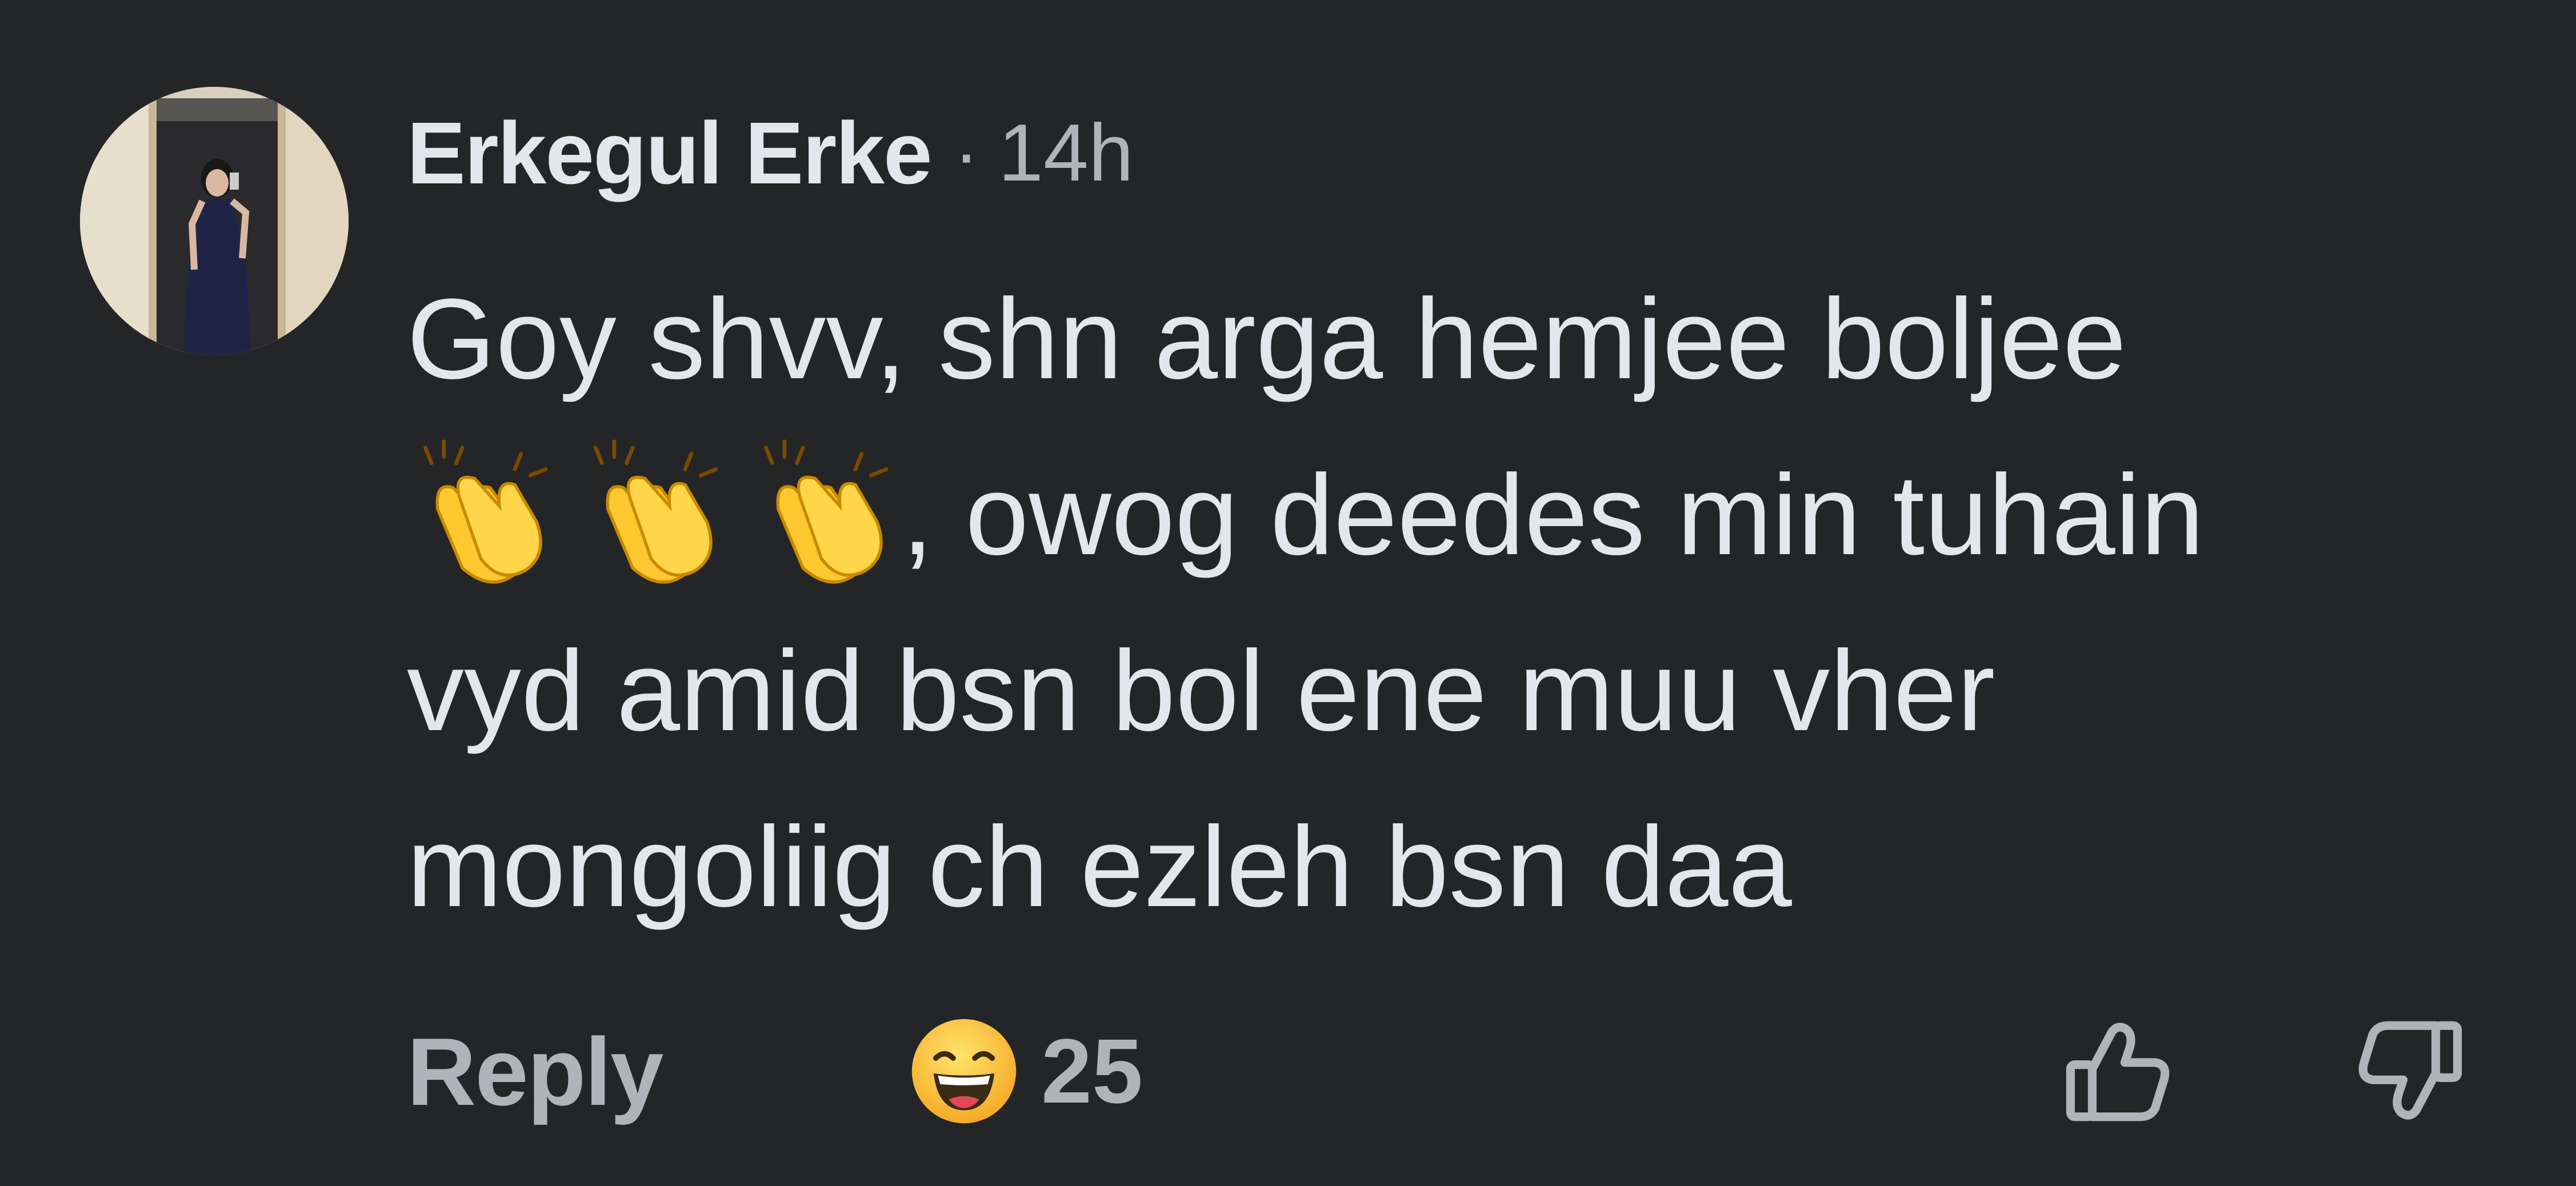 The image size is (2576, 1186). Describe the element at coordinates (535, 1072) in the screenshot. I see `reply-button: Reply` at that location.